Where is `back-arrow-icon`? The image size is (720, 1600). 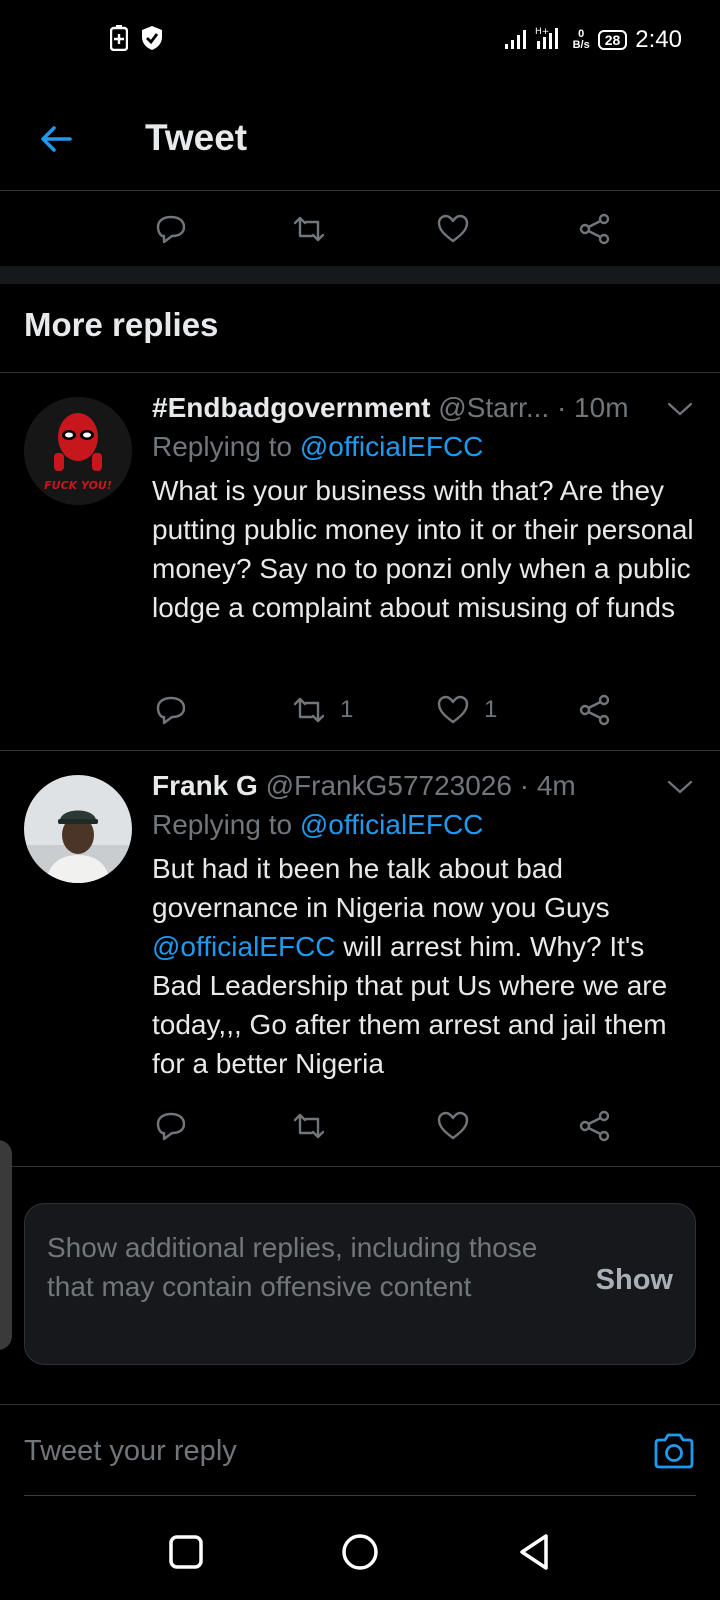
back-arrow-icon is located at coordinates (56, 139).